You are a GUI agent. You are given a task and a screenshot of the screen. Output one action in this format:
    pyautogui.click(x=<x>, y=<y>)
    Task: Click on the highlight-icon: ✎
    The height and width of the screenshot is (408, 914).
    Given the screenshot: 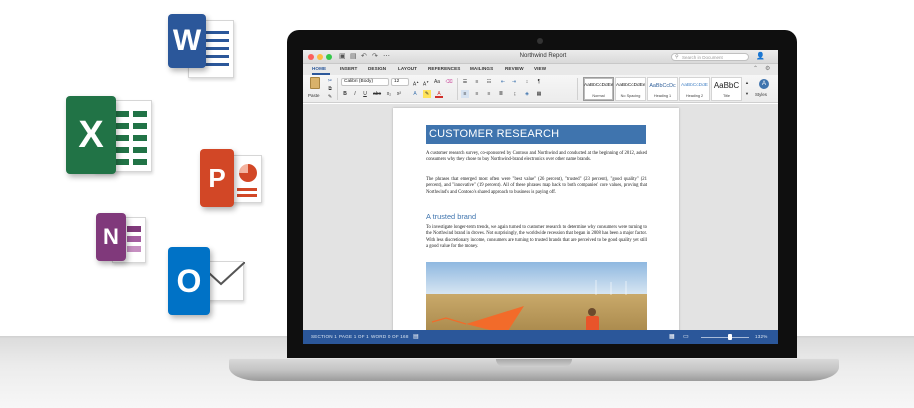 What is the action you would take?
    pyautogui.click(x=427, y=94)
    